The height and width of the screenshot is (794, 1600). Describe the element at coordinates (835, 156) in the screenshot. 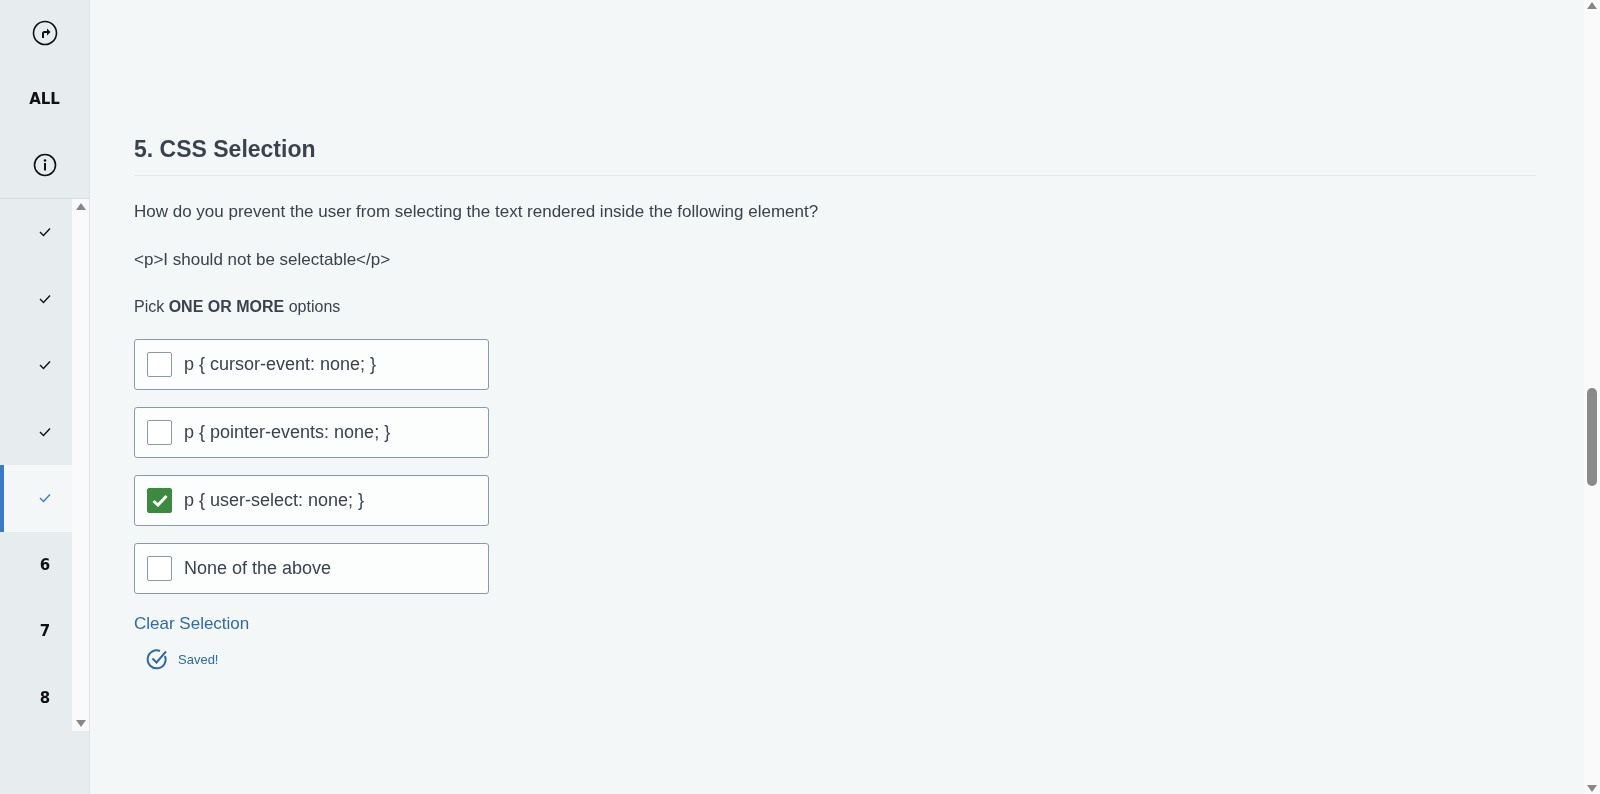

I see `question-title: 5. CSS Selection` at that location.